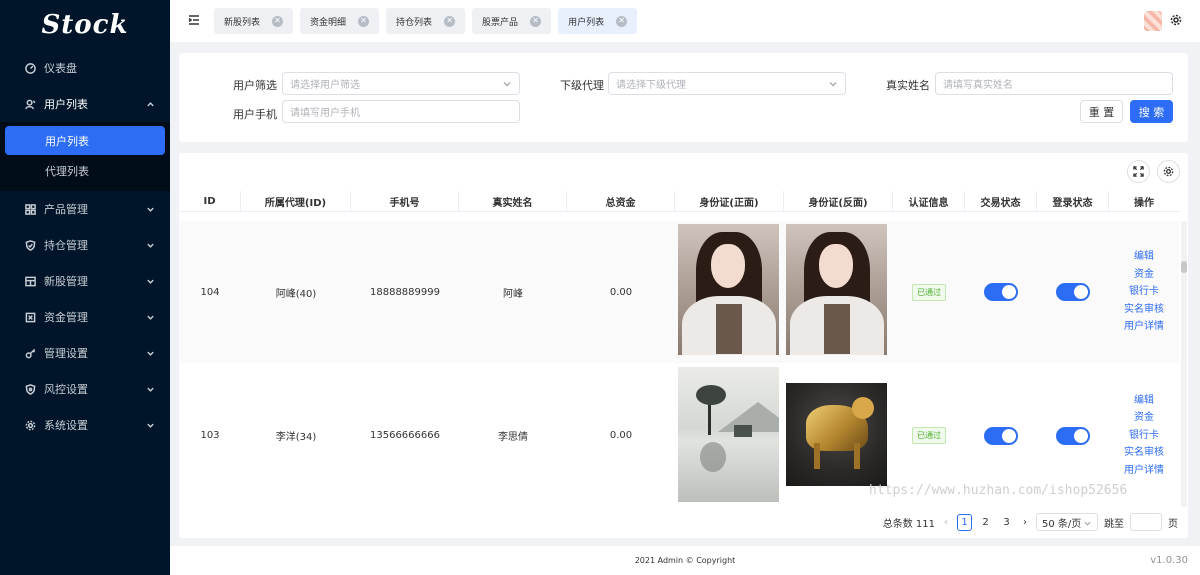  What do you see at coordinates (85, 389) in the screenshot?
I see `sidebar-item-risk-settings: 风控设置` at bounding box center [85, 389].